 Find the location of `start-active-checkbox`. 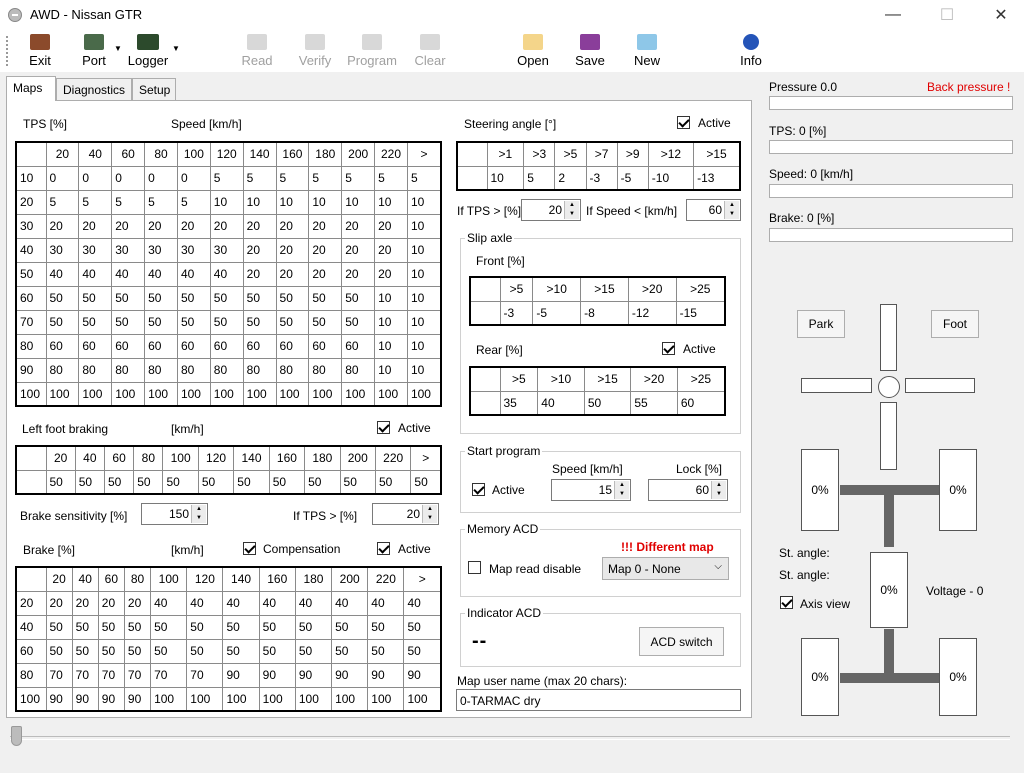

start-active-checkbox is located at coordinates (478, 489).